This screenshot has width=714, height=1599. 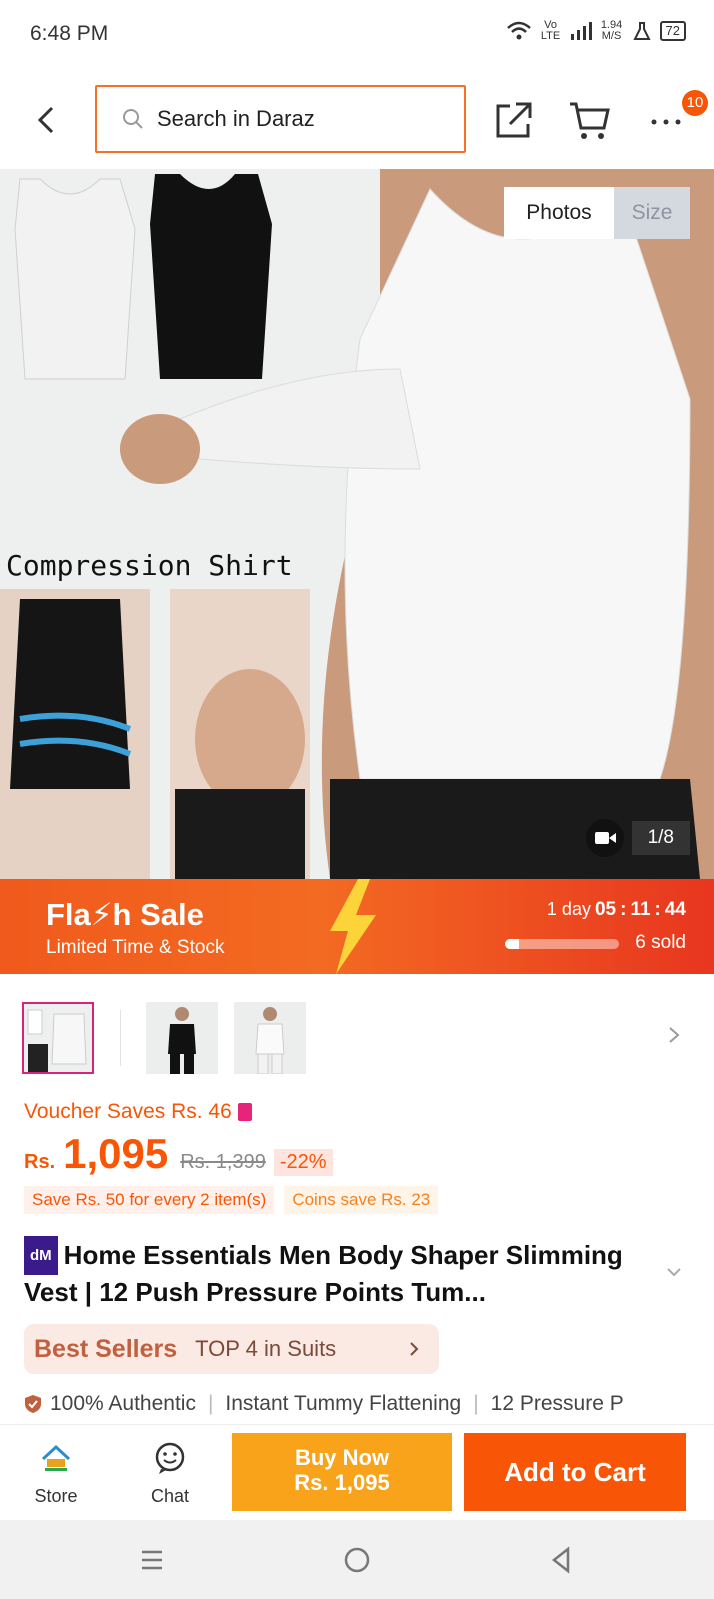 I want to click on chat-button: Chat, so click(x=170, y=1474).